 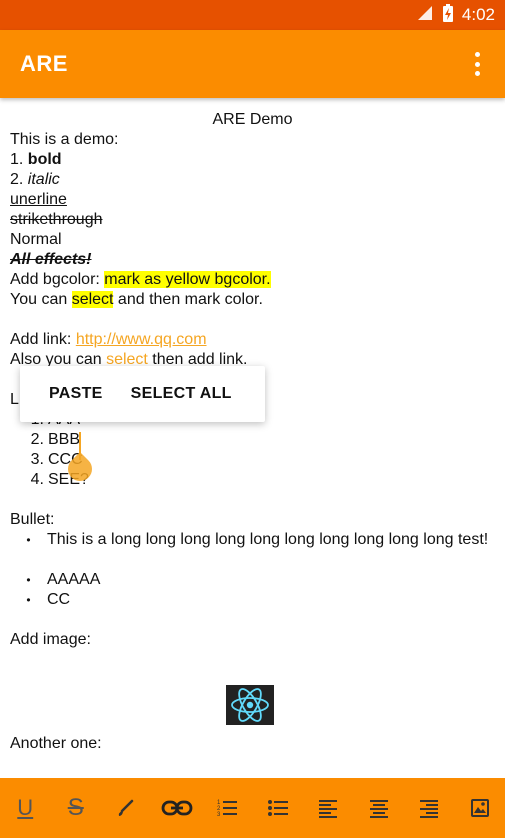 What do you see at coordinates (252, 15) in the screenshot?
I see `status-bar: 4:02` at bounding box center [252, 15].